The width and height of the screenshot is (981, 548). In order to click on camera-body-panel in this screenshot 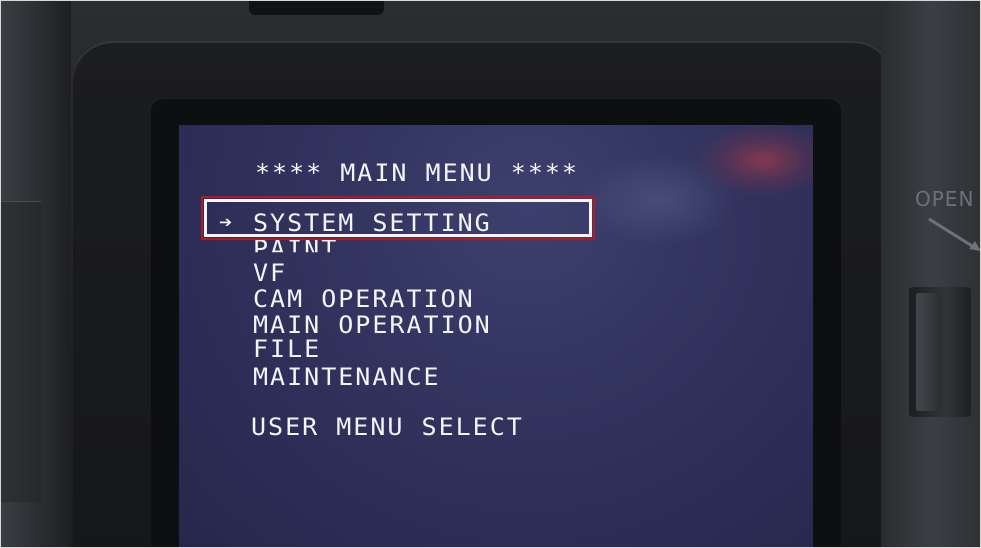, I will do `click(21, 351)`.